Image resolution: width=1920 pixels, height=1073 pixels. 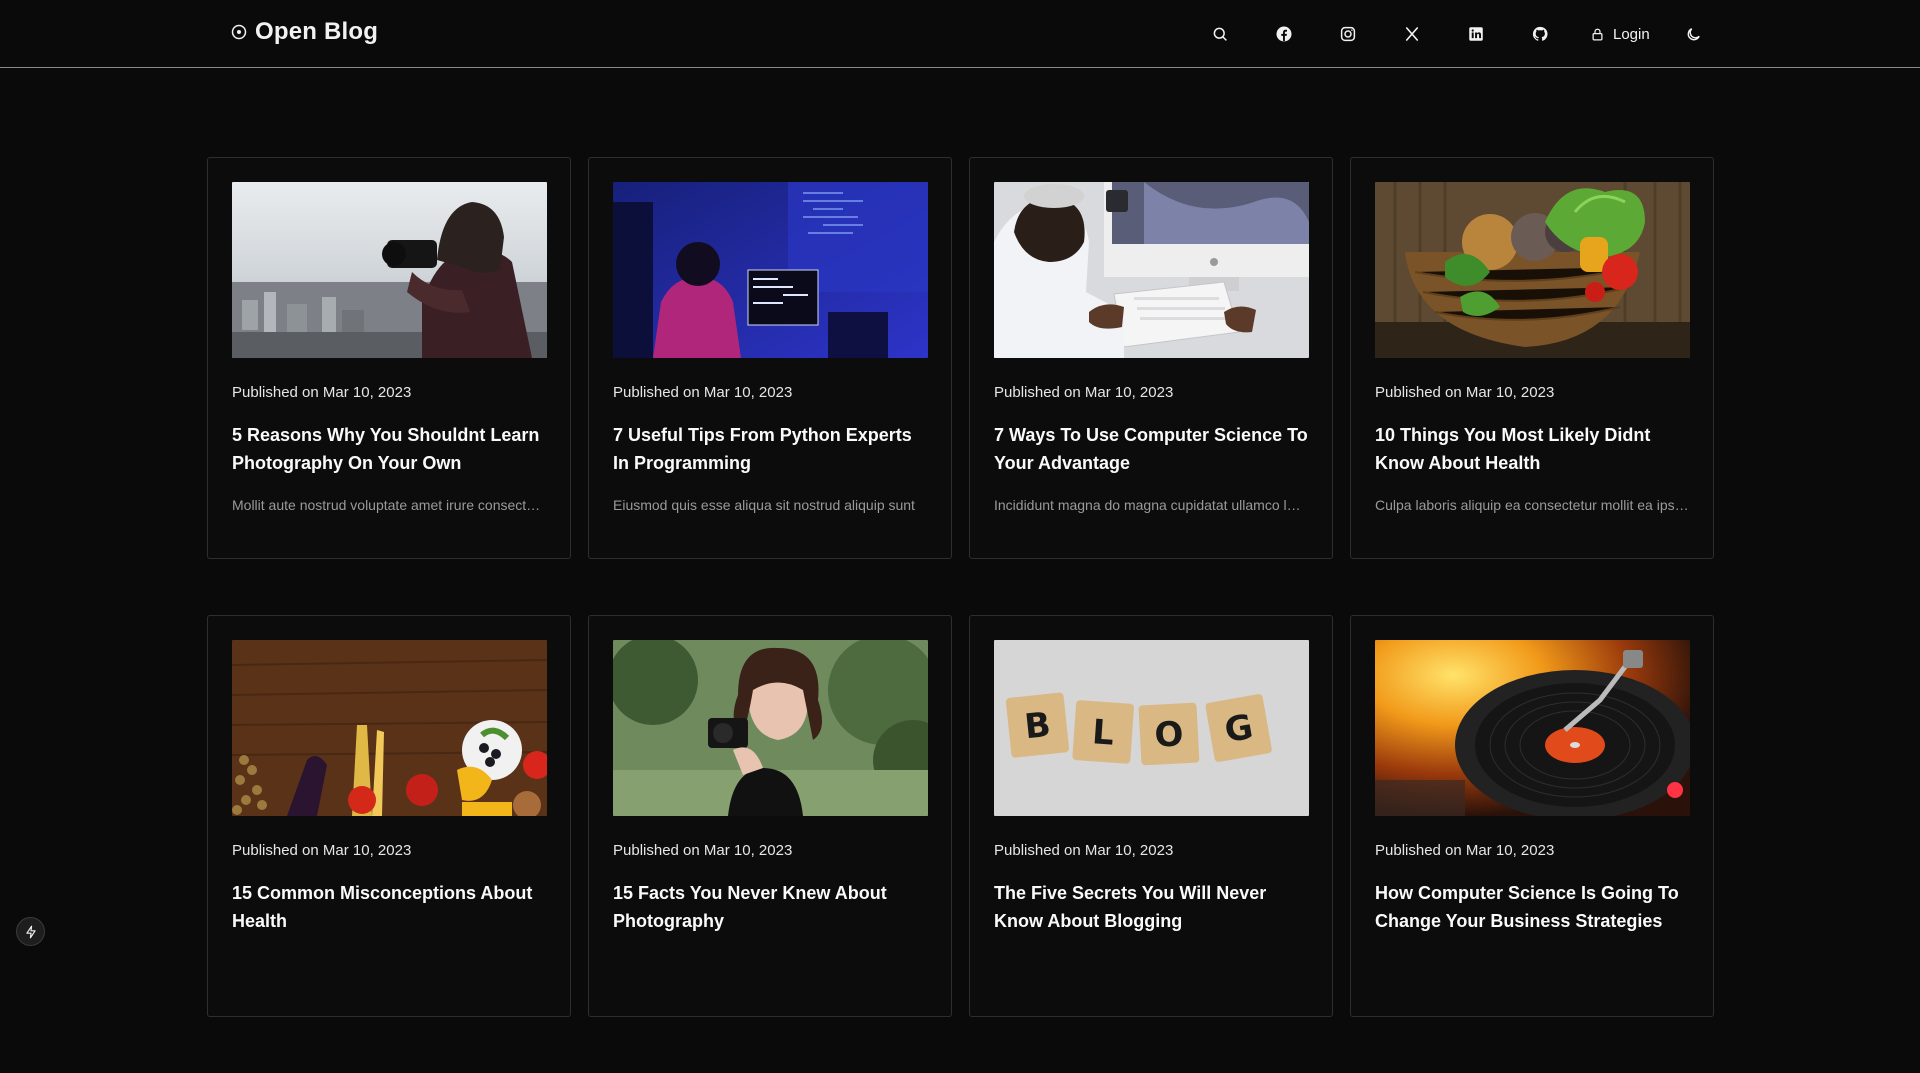 What do you see at coordinates (1631, 34) in the screenshot?
I see `login-label: Login` at bounding box center [1631, 34].